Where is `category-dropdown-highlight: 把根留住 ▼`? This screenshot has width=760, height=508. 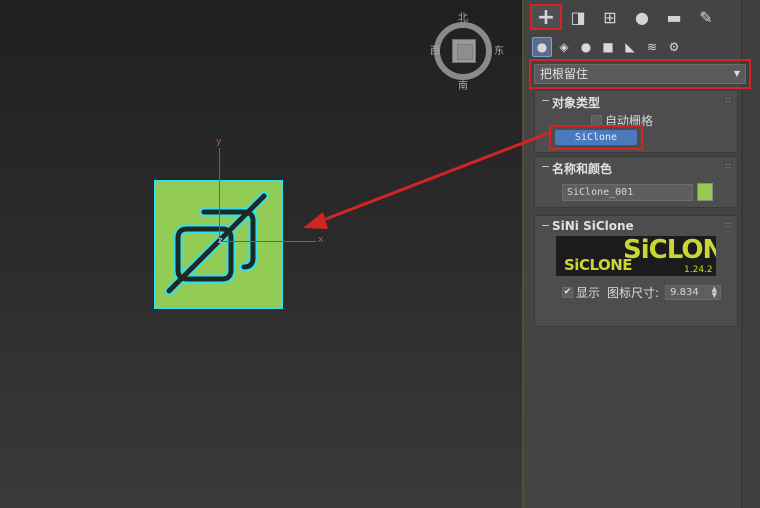 category-dropdown-highlight: 把根留住 ▼ is located at coordinates (640, 74).